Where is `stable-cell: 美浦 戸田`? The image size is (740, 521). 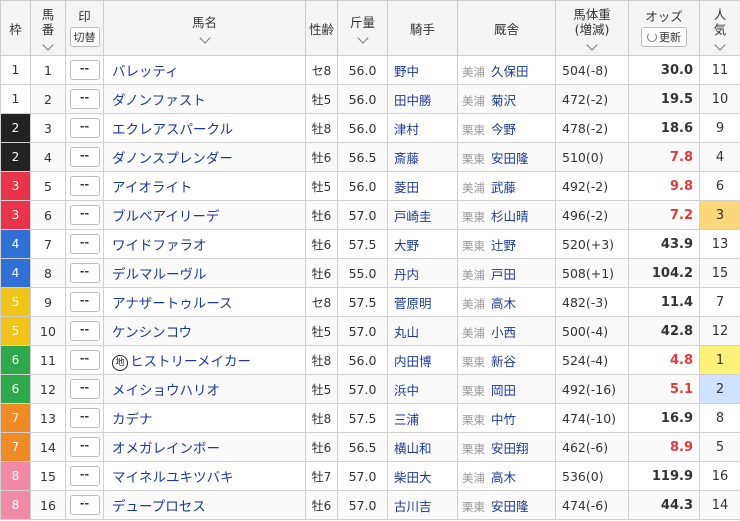 stable-cell: 美浦 戸田 is located at coordinates (506, 273).